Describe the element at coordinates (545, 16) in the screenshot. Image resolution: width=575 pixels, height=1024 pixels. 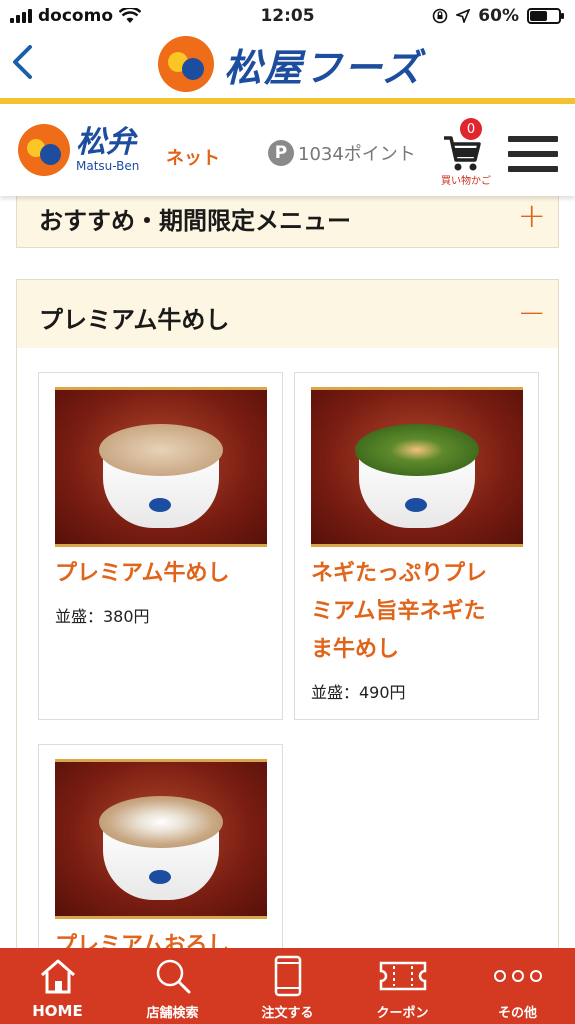
I see `battery-icon` at that location.